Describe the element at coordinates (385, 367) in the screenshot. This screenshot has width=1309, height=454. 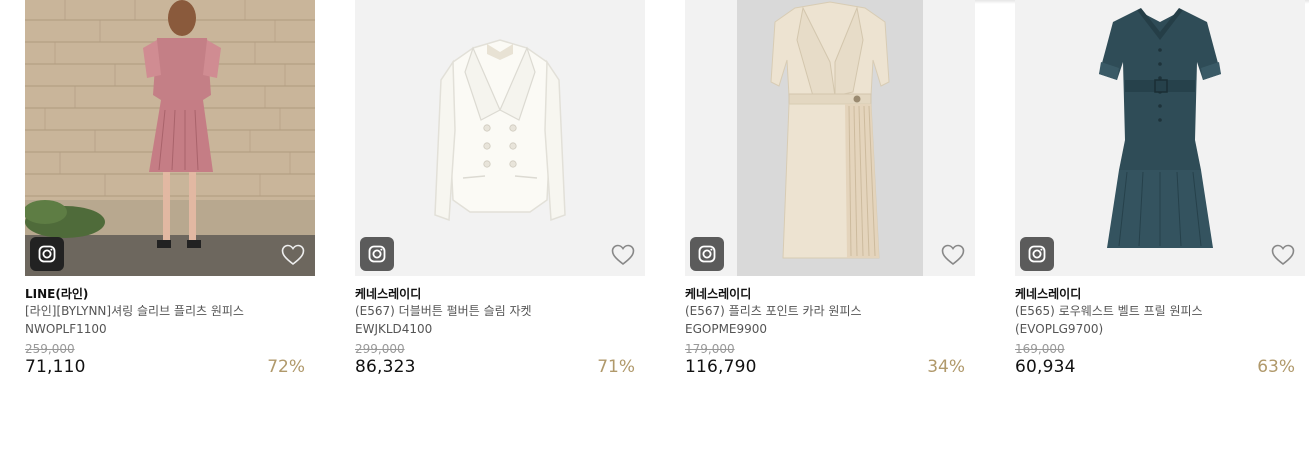
I see `sale-price: 86,323` at that location.